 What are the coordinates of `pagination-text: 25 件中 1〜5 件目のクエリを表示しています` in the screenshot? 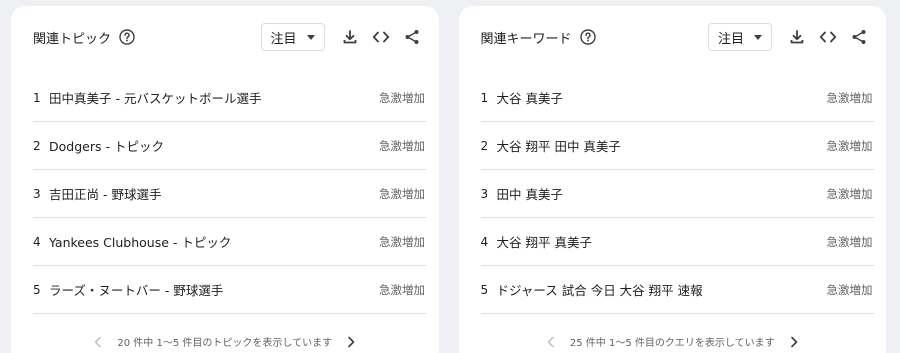 It's located at (672, 343).